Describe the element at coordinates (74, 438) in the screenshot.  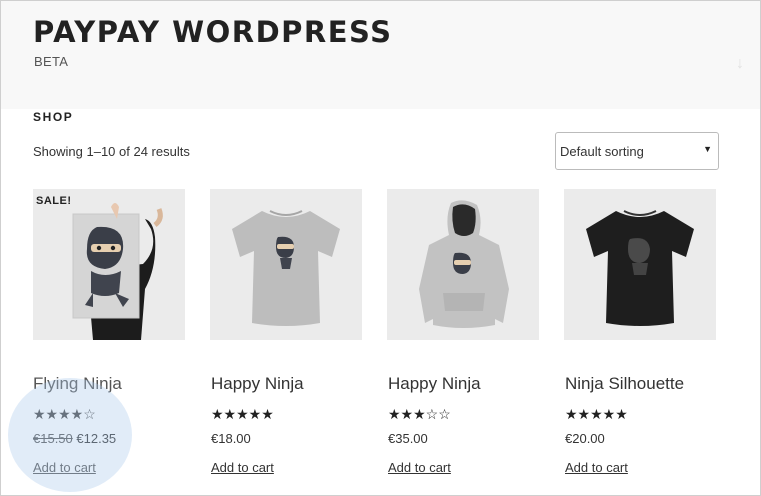
I see `product-price: €15.50 €12.35` at that location.